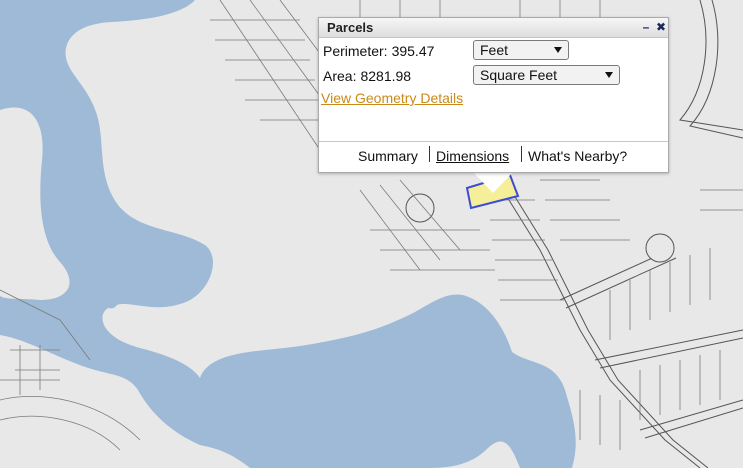 The height and width of the screenshot is (468, 743). What do you see at coordinates (661, 27) in the screenshot?
I see `close-icon: ✖` at bounding box center [661, 27].